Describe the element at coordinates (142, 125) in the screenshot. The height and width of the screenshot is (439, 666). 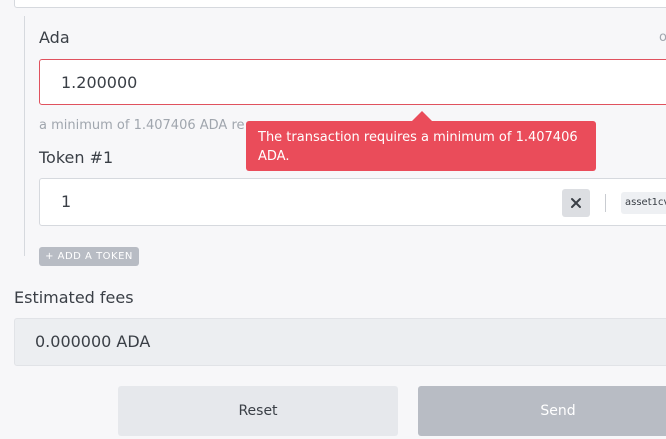
I see `ada-minimum-hint: a minimum of 1.407406 ADA re` at that location.